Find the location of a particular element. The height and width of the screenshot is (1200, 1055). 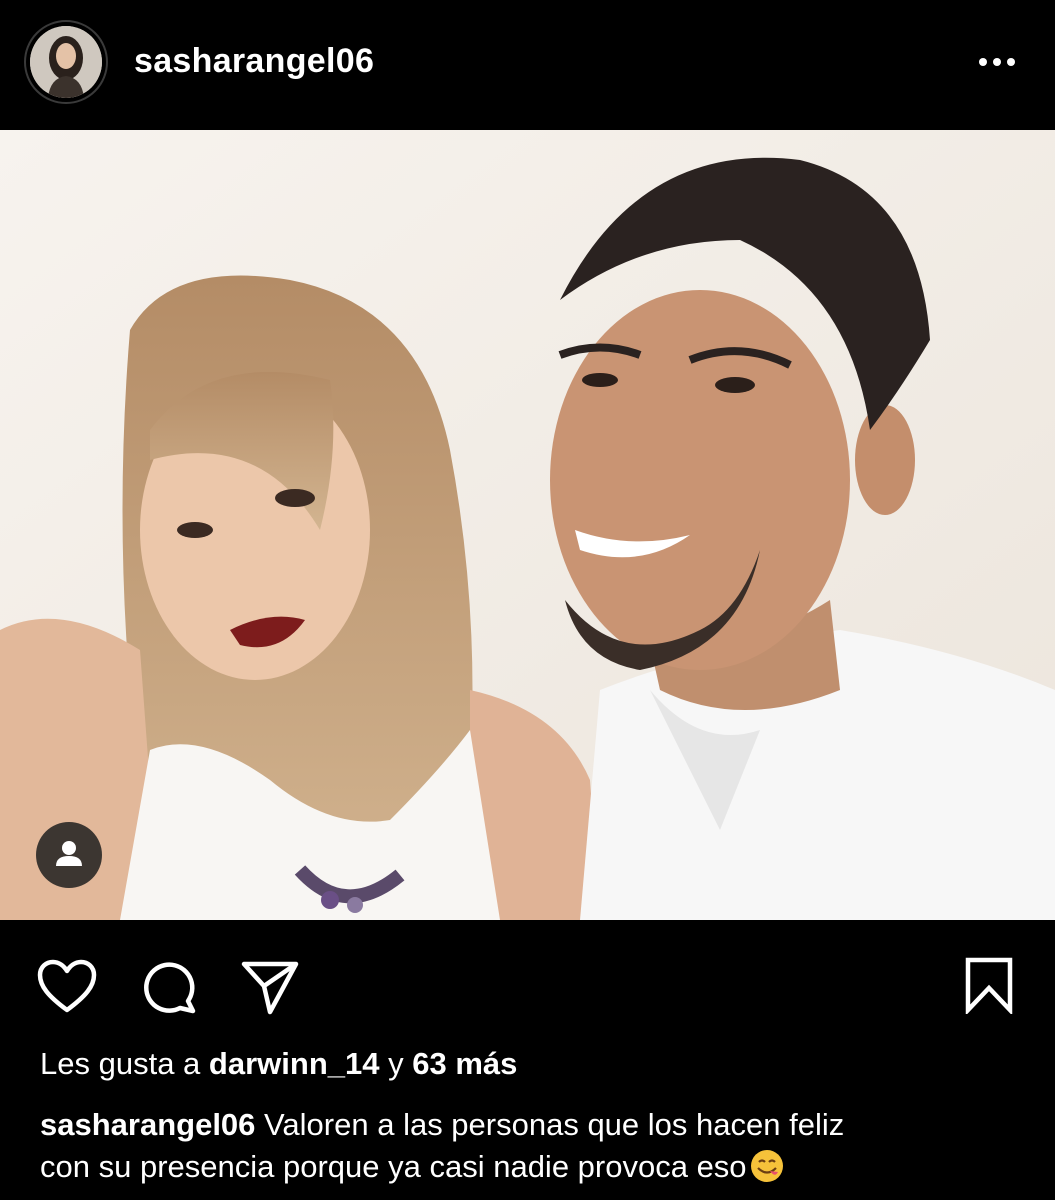

likes-summary: Les gusta a darwinn_14 y 63 más is located at coordinates (278, 1064).